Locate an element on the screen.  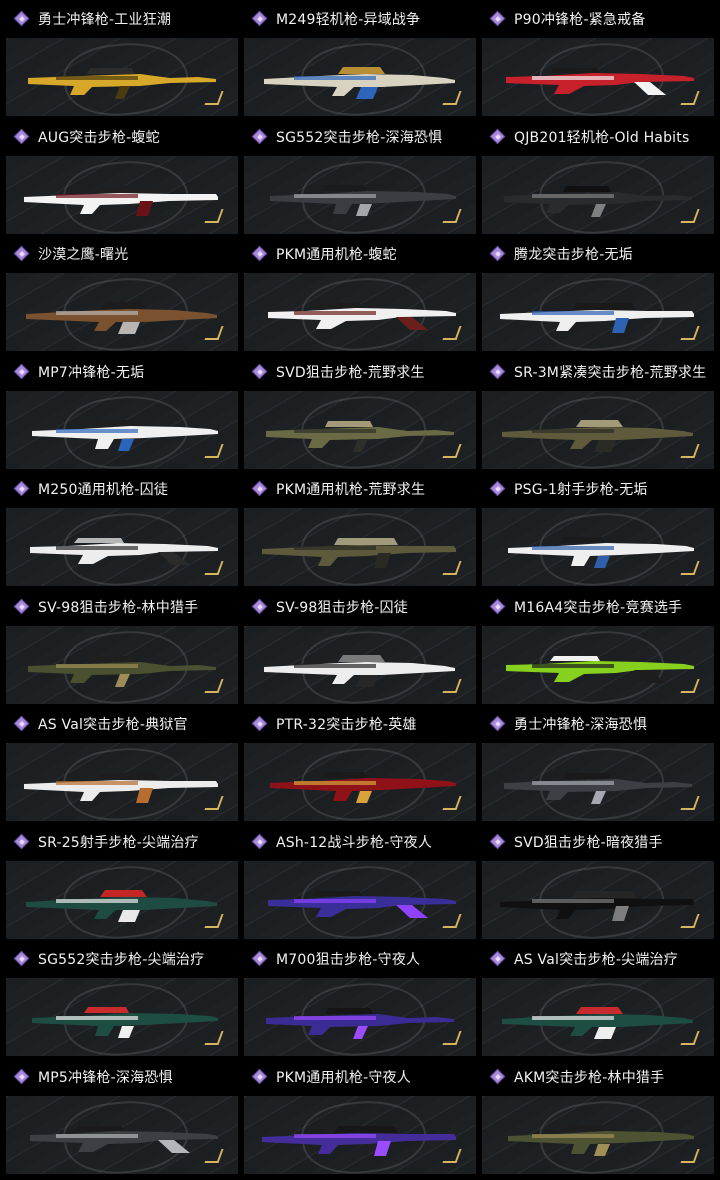
weapon-skin-card: SVD狙击步枪-荒野求生 is located at coordinates (360, 413).